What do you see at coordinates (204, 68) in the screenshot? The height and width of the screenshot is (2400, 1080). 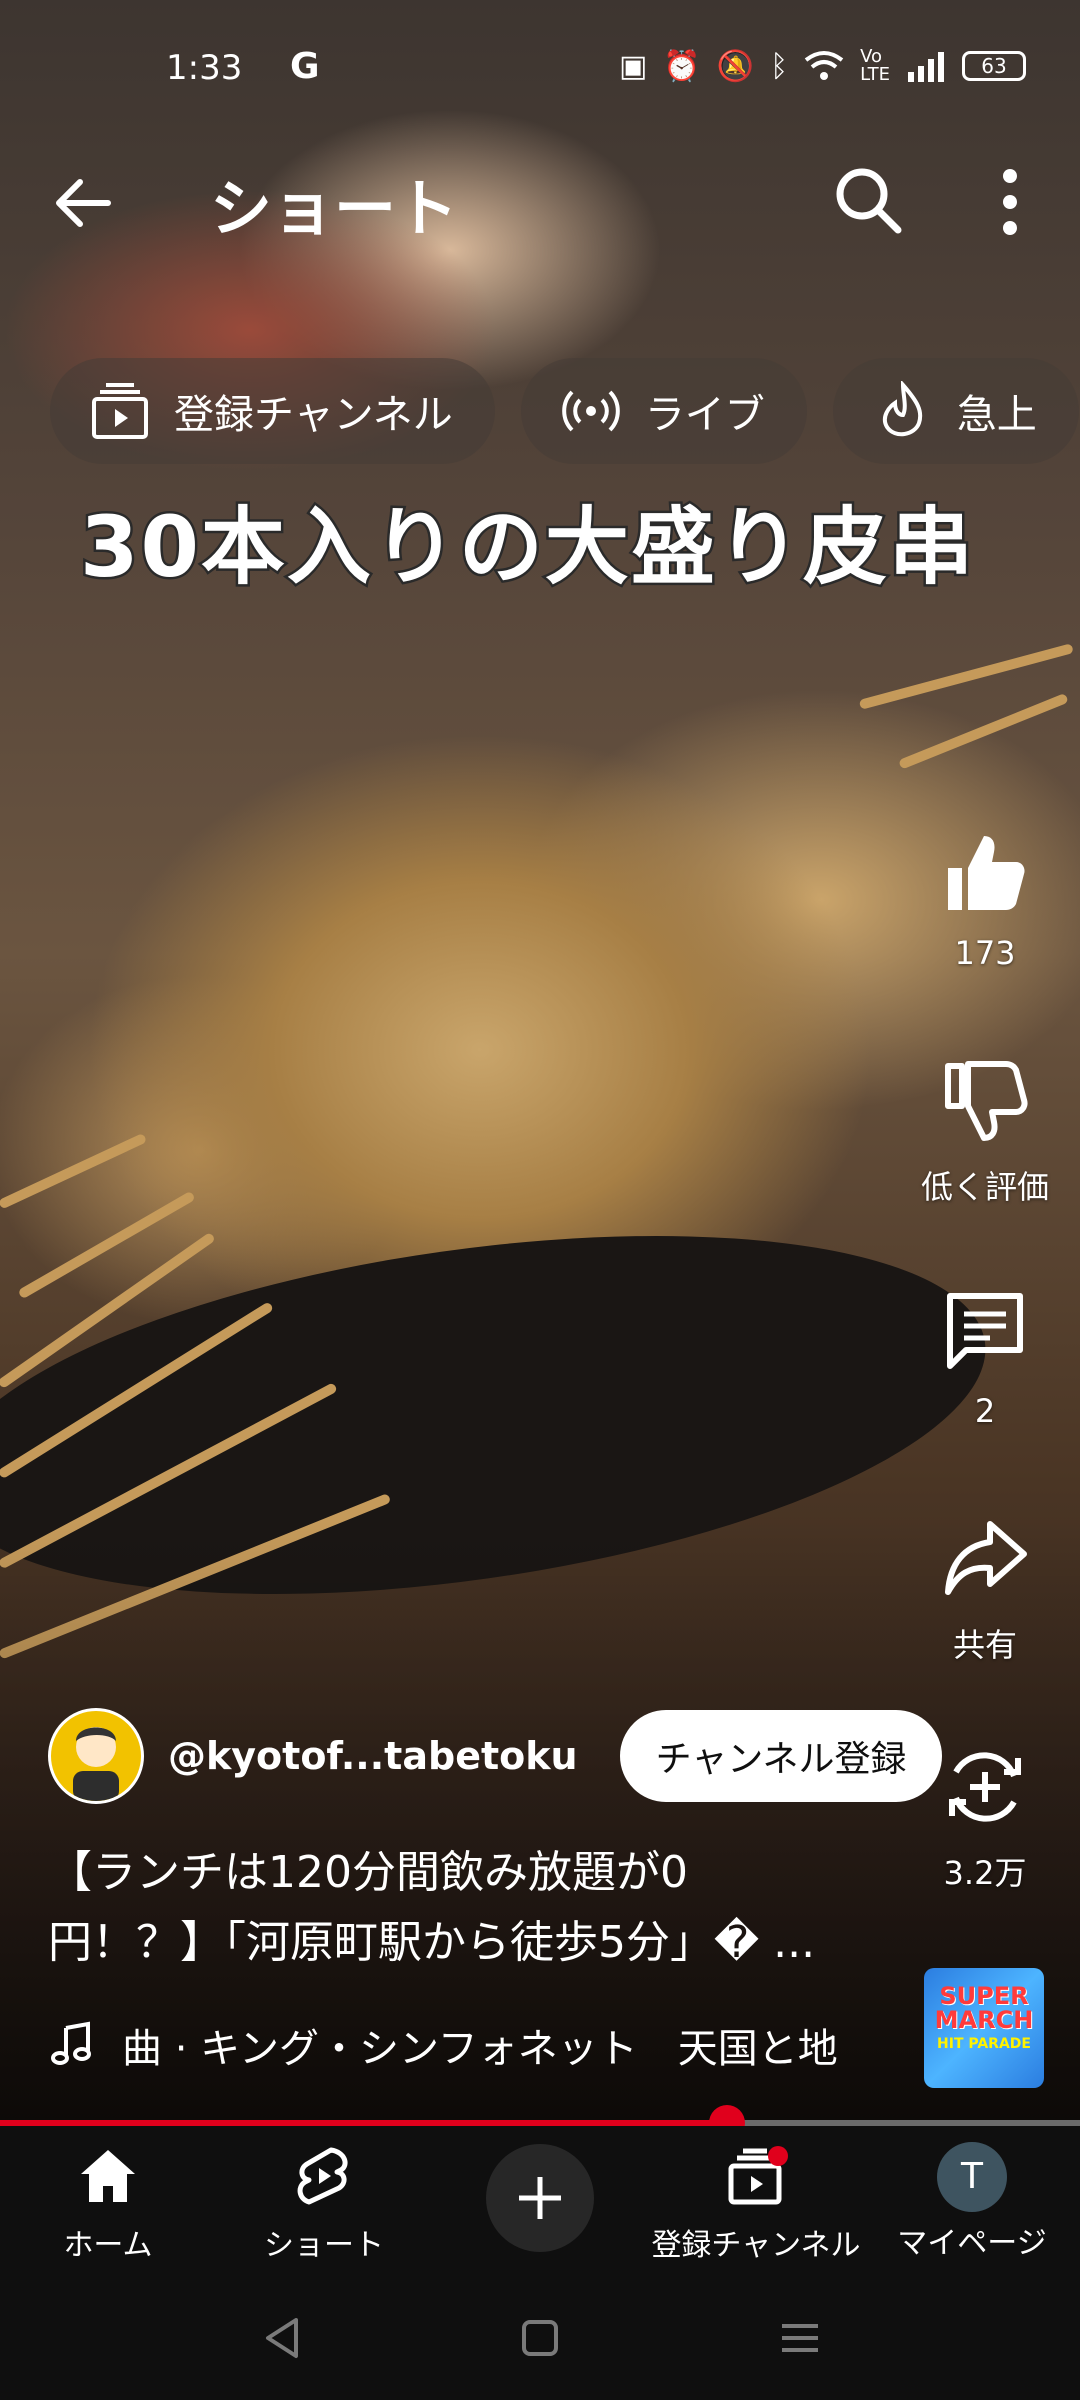 I see `status-time: 1:33` at bounding box center [204, 68].